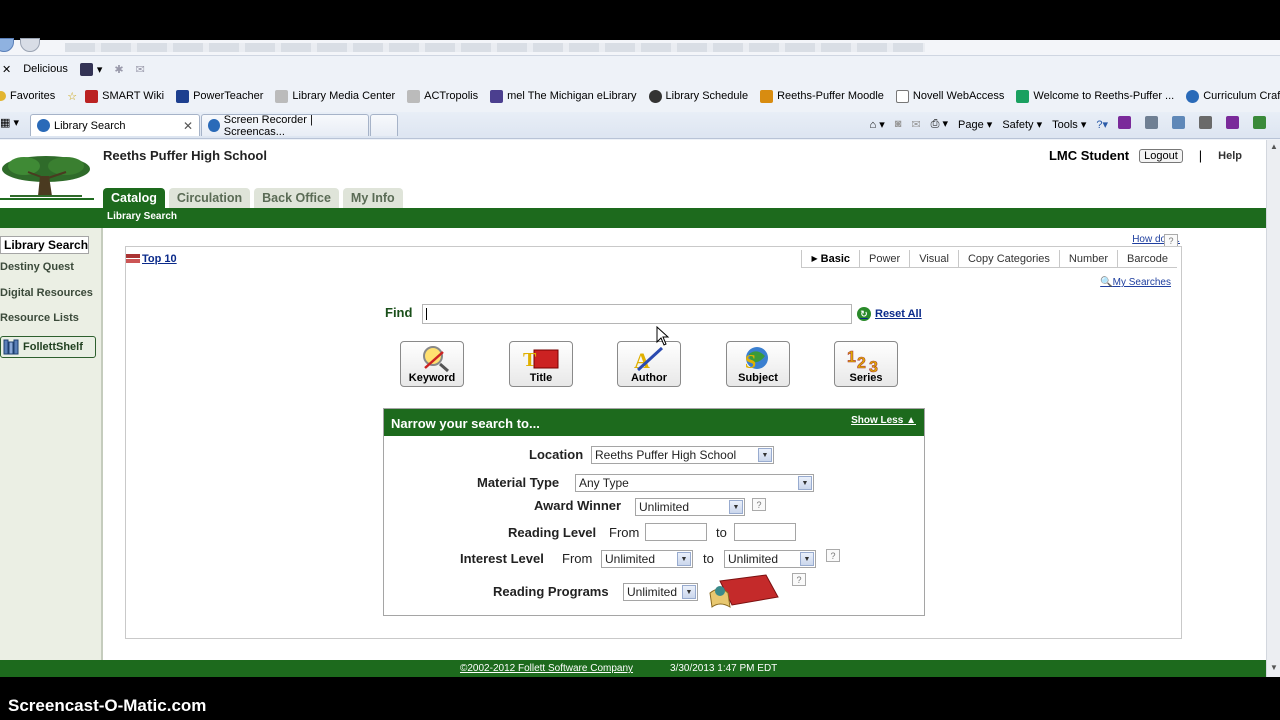 The height and width of the screenshot is (720, 1280). I want to click on tab-circulation: Circulation, so click(209, 198).